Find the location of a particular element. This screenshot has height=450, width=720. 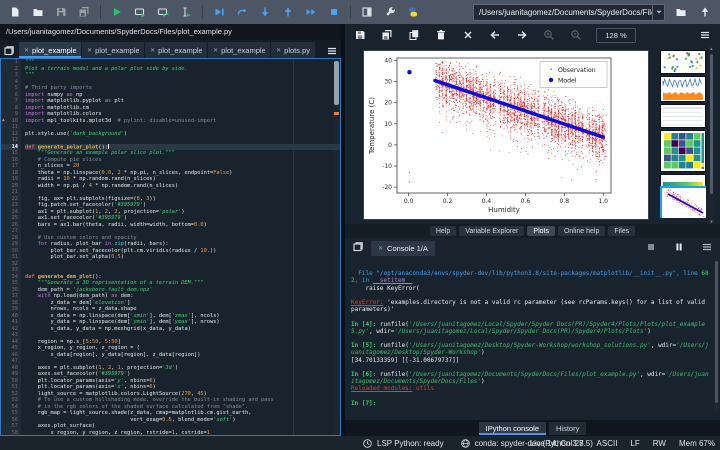

editor-tab: ✕plot_example3.py is located at coordinates (176, 50).